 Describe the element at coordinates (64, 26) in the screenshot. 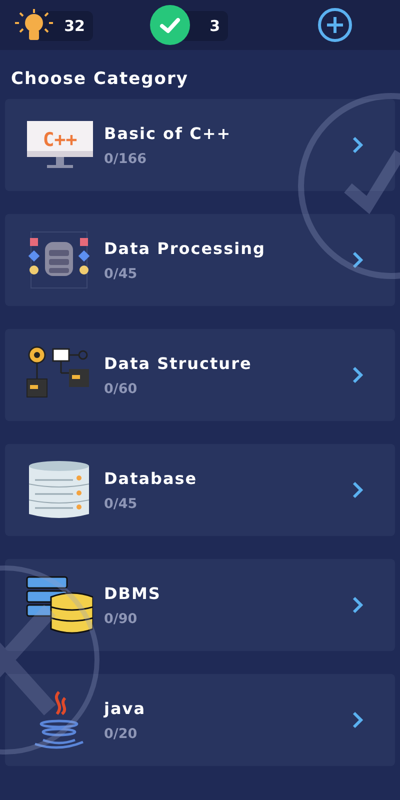

I see `hint-count: 32` at that location.